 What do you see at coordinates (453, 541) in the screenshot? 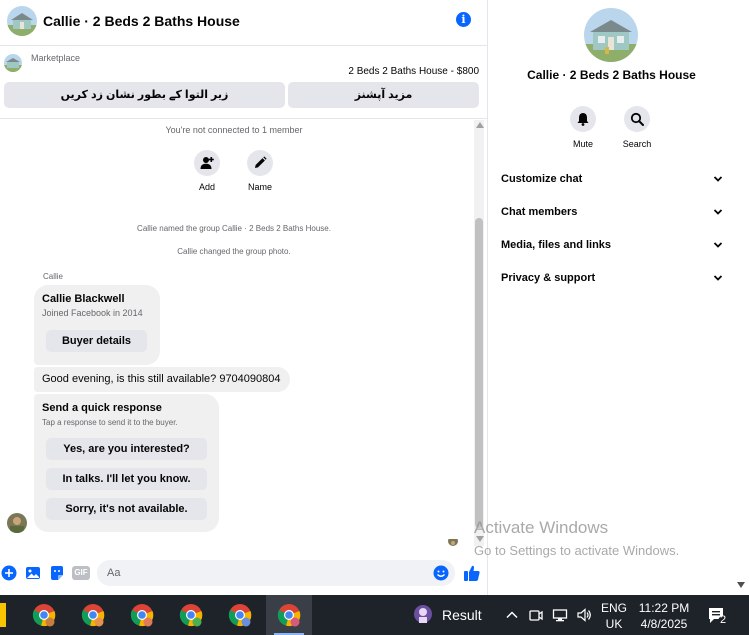
I see `seen-receipt-avatar` at bounding box center [453, 541].